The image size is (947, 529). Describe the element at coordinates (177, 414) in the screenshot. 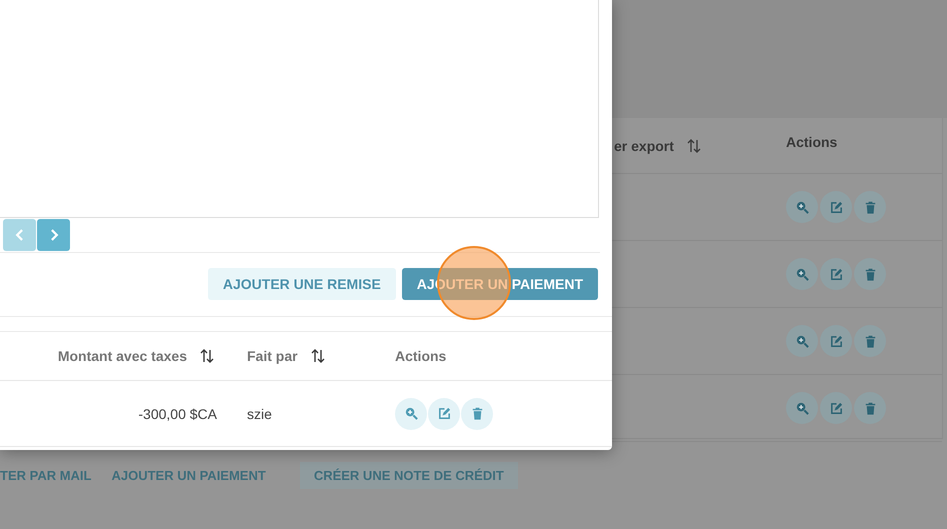

I see `table-cell: -300,00 $CA` at that location.